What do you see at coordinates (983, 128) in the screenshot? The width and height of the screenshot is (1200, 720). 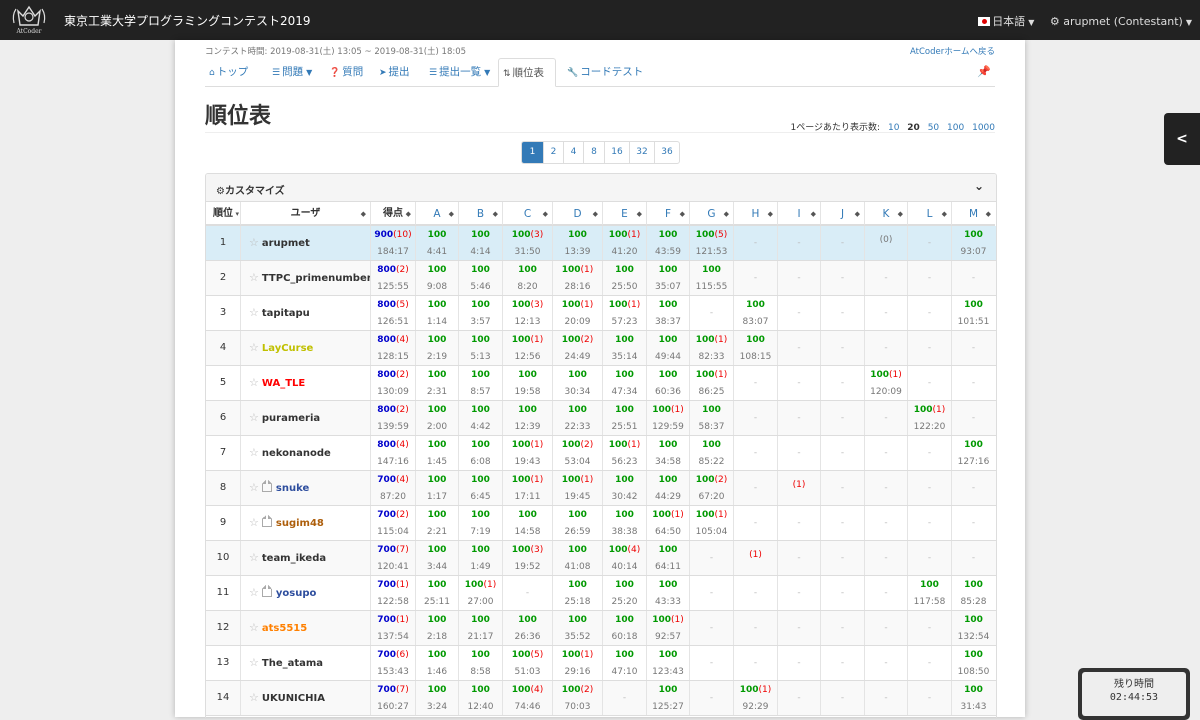 I see `per-page-1000: 1000` at bounding box center [983, 128].